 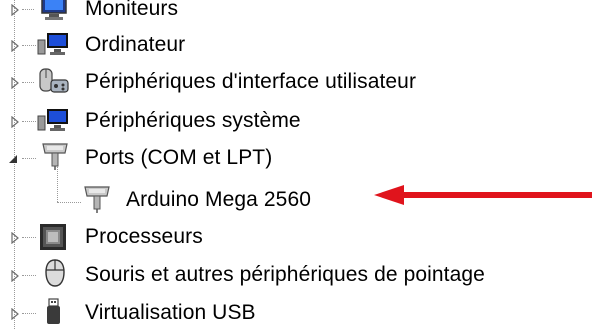 What do you see at coordinates (193, 120) in the screenshot?
I see `tree-item-label: Périphériques système` at bounding box center [193, 120].